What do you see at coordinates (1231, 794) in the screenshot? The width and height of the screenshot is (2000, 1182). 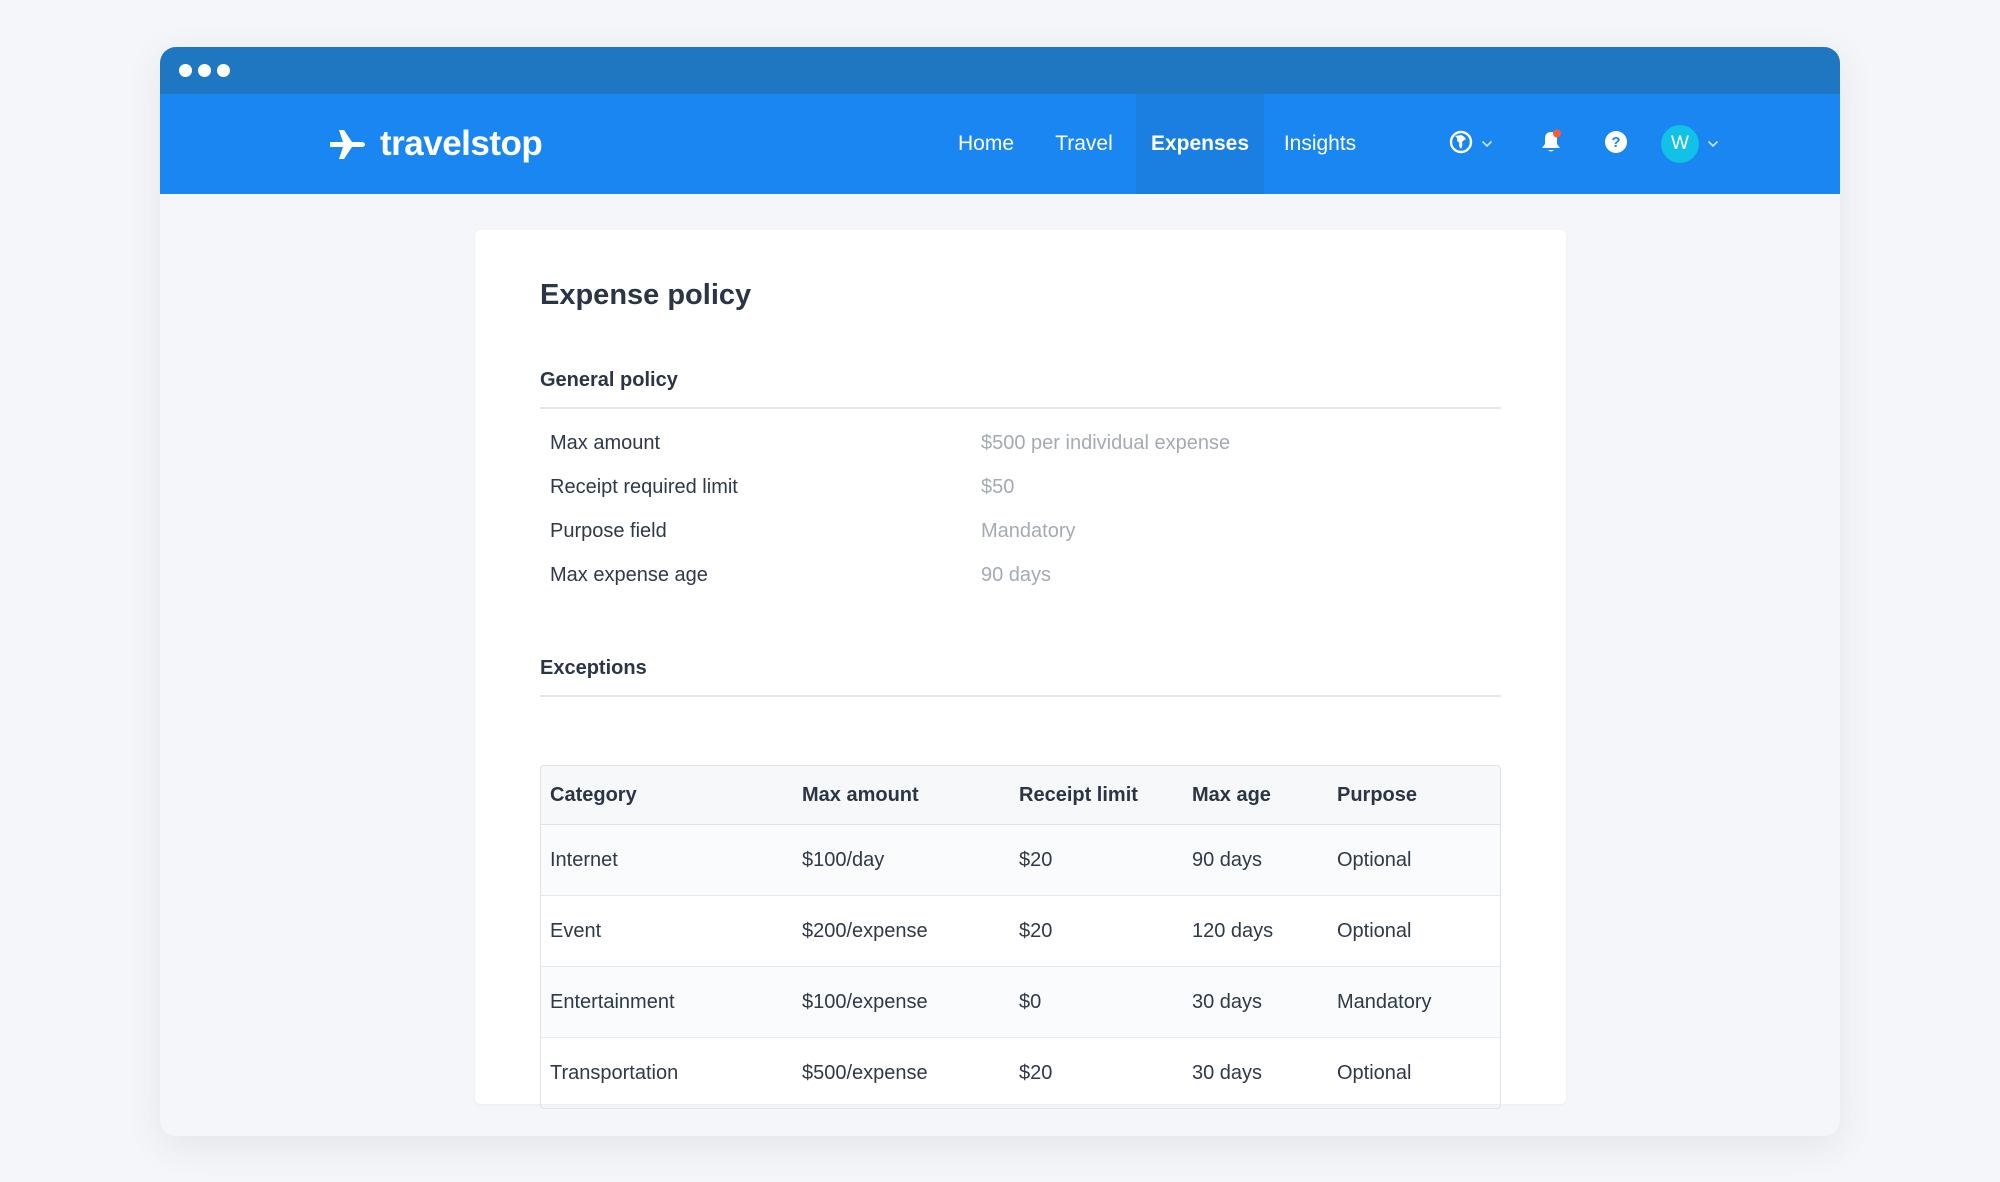 I see `column-header: Max age` at bounding box center [1231, 794].